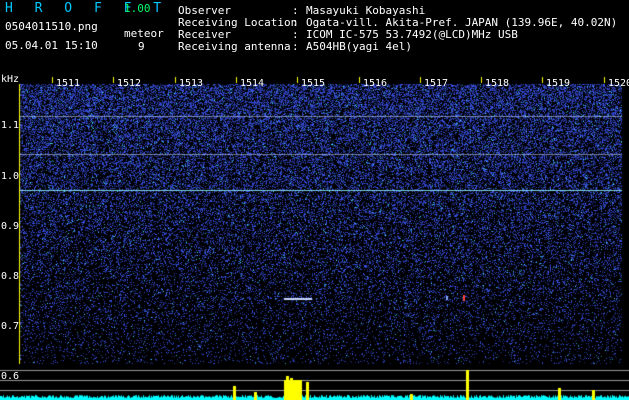 This screenshot has width=629, height=400. I want to click on x-tick-label: 1519, so click(558, 83).